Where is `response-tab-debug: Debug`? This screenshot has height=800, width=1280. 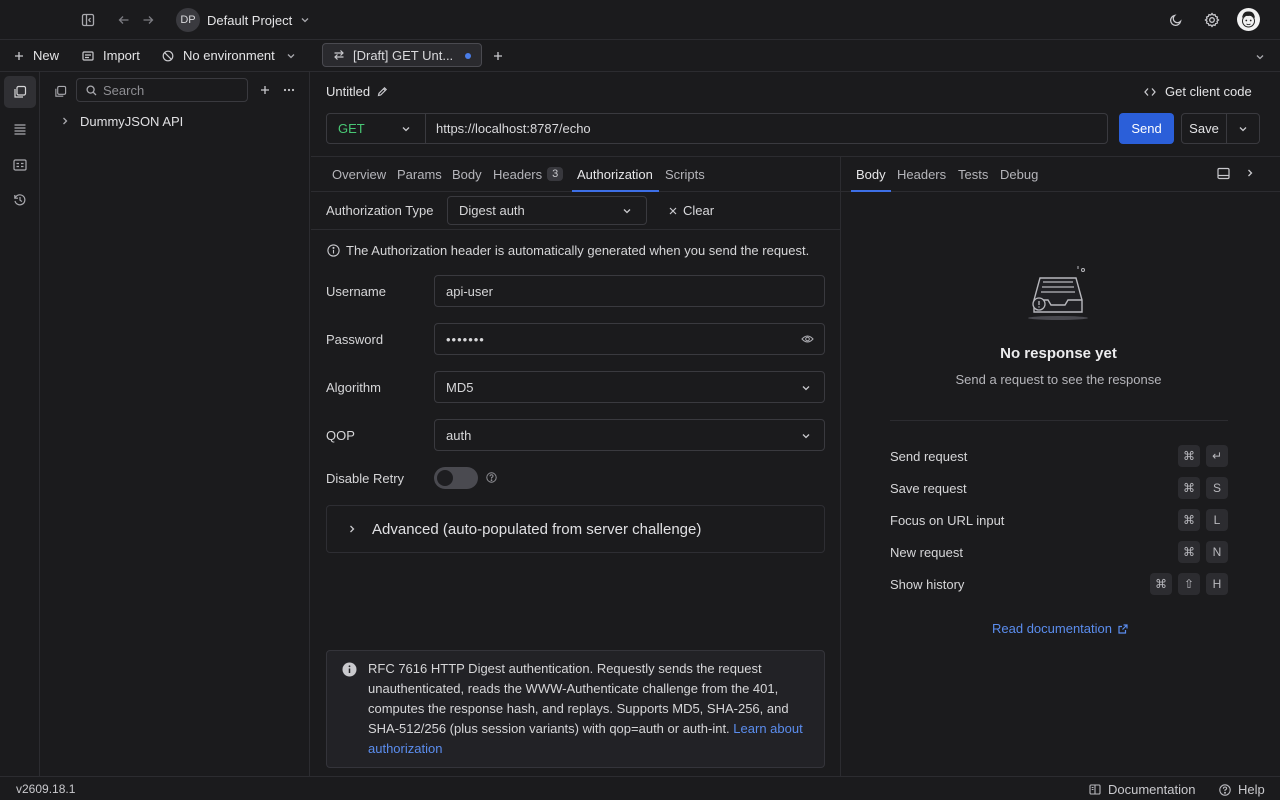
response-tab-debug: Debug is located at coordinates (1019, 174).